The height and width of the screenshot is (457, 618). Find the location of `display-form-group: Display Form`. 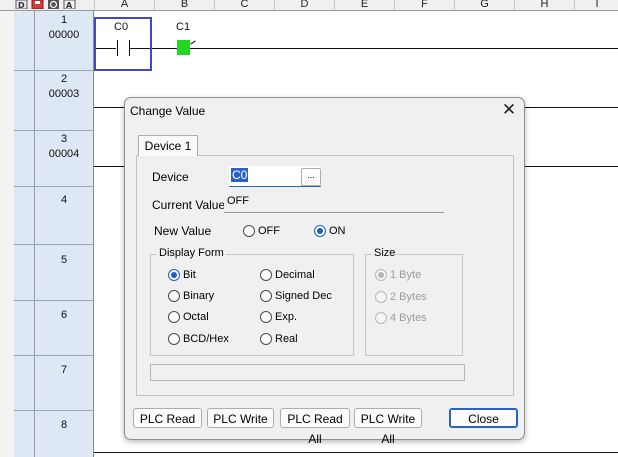

display-form-group: Display Form is located at coordinates (252, 301).